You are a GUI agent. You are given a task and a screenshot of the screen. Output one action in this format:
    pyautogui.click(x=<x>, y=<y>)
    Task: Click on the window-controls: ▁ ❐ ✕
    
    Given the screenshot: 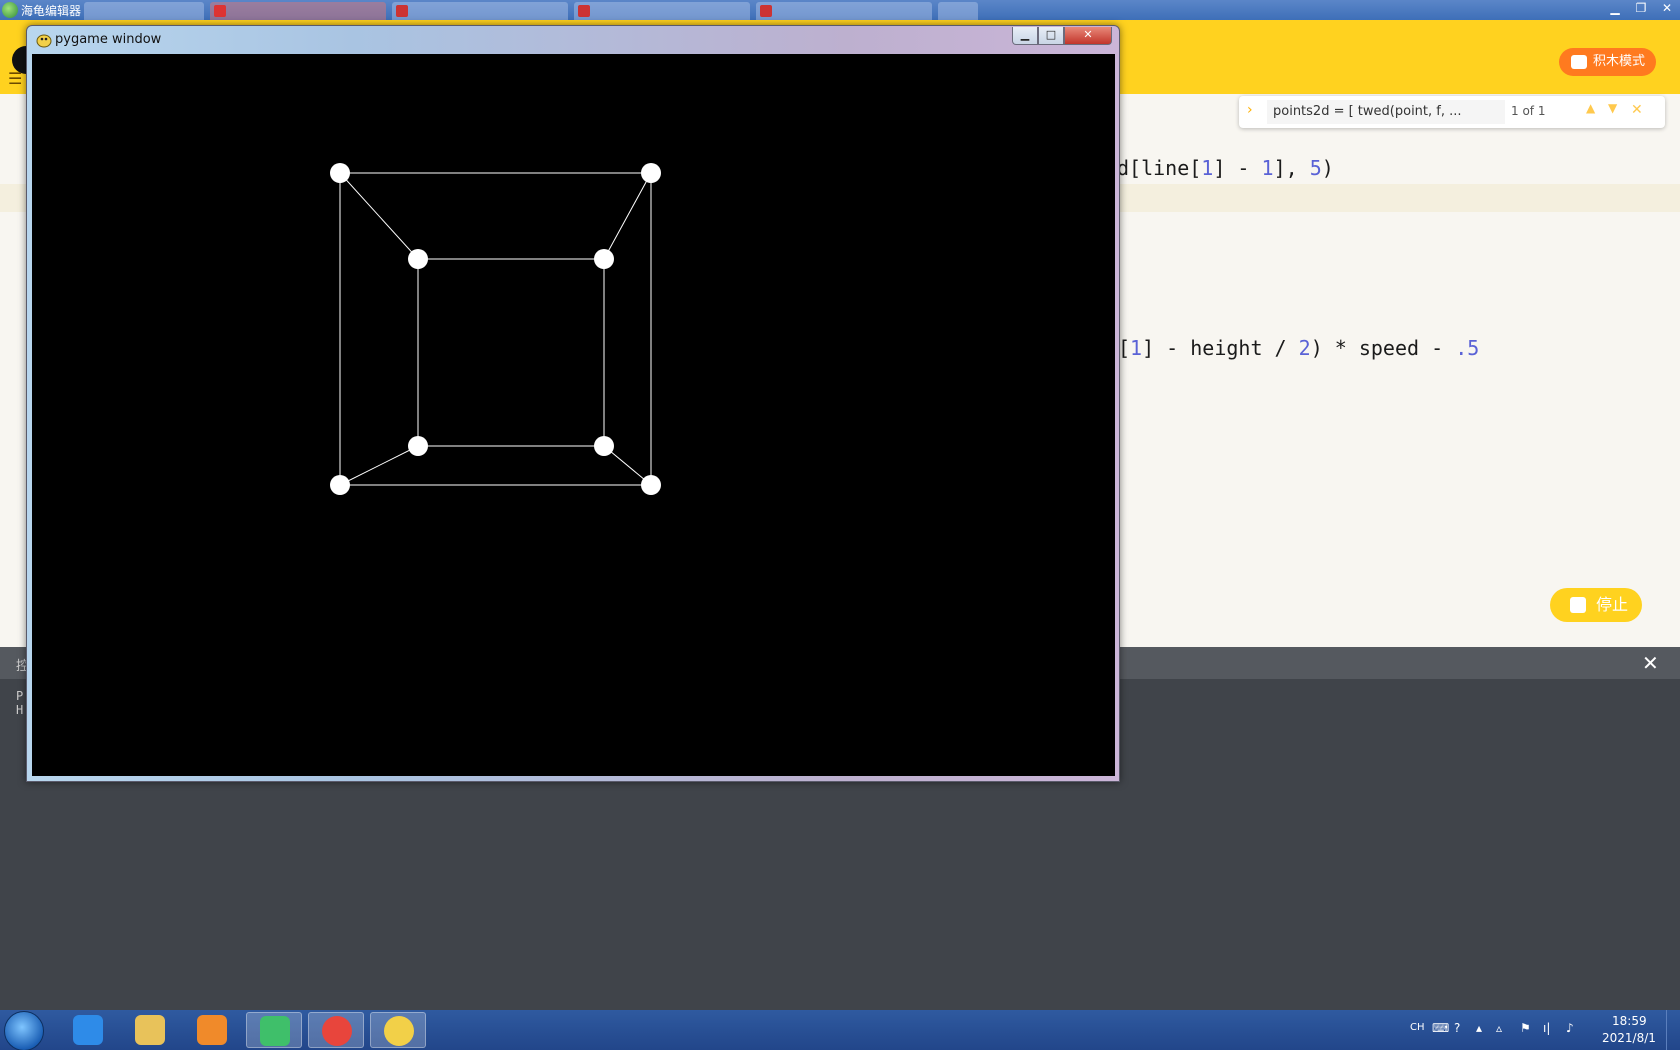 What is the action you would take?
    pyautogui.click(x=1641, y=10)
    